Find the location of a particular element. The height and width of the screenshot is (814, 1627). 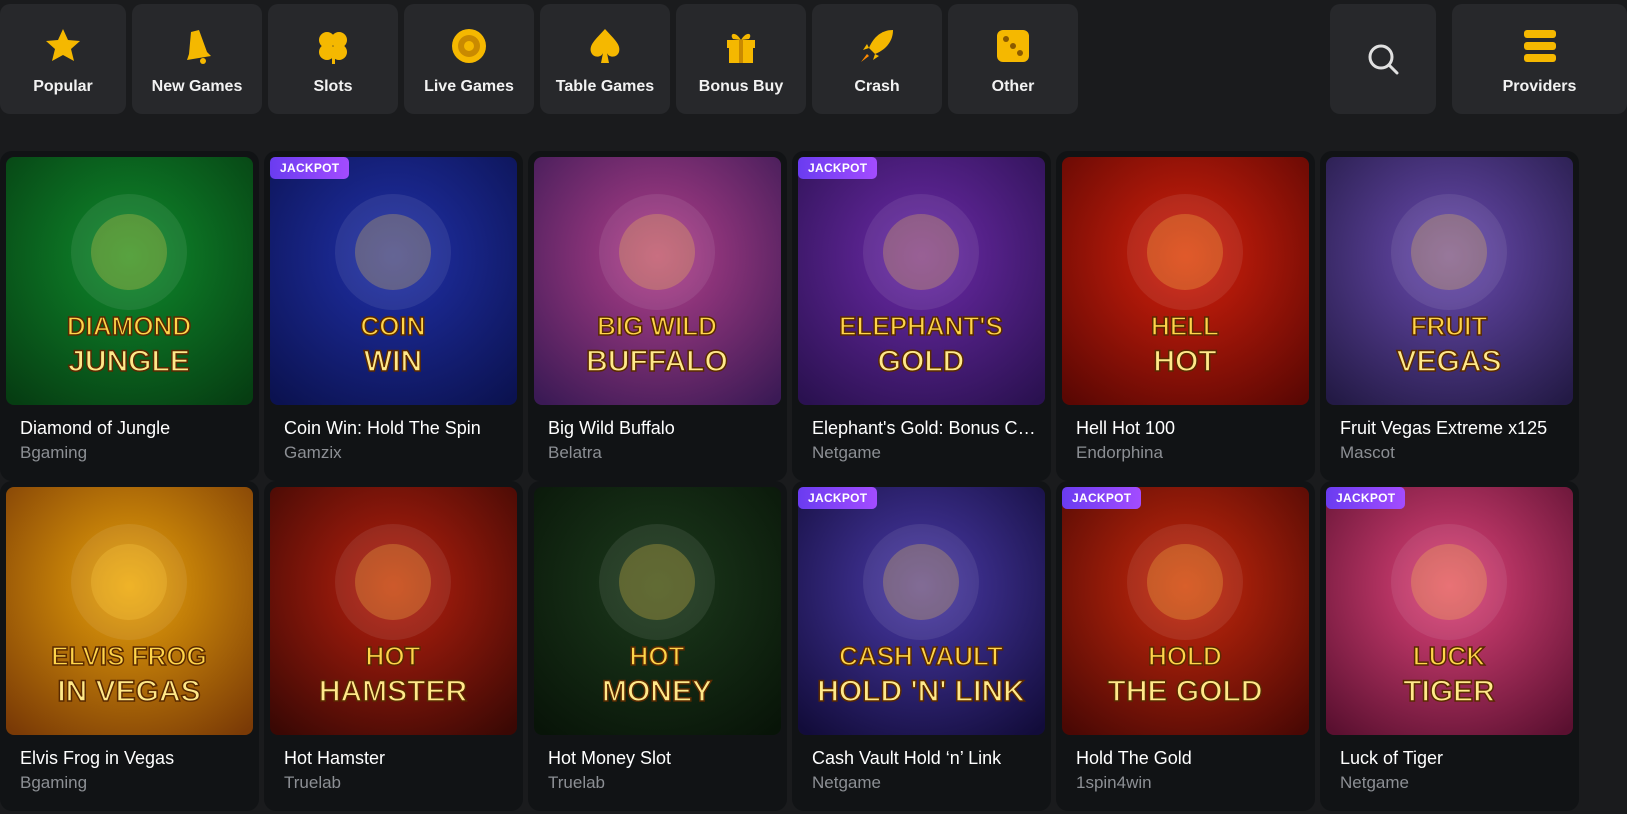

game-thumbnail: FRUIT VEGAS is located at coordinates (1449, 281).